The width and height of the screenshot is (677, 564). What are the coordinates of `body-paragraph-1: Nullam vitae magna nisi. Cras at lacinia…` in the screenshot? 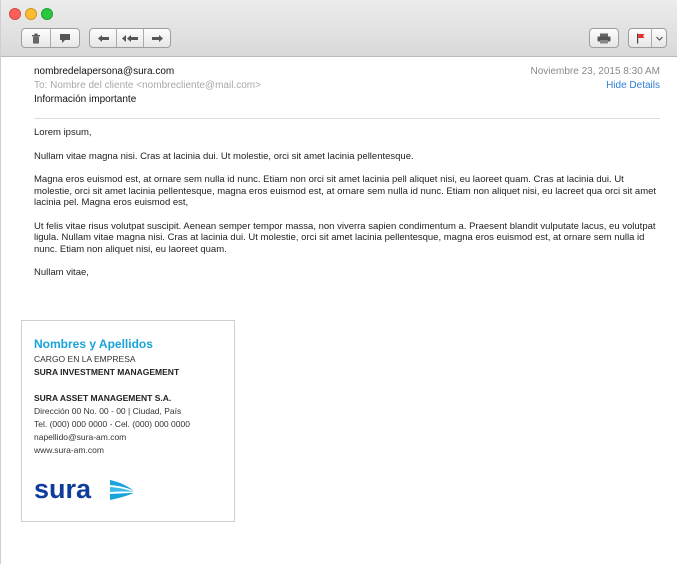 It's located at (224, 156).